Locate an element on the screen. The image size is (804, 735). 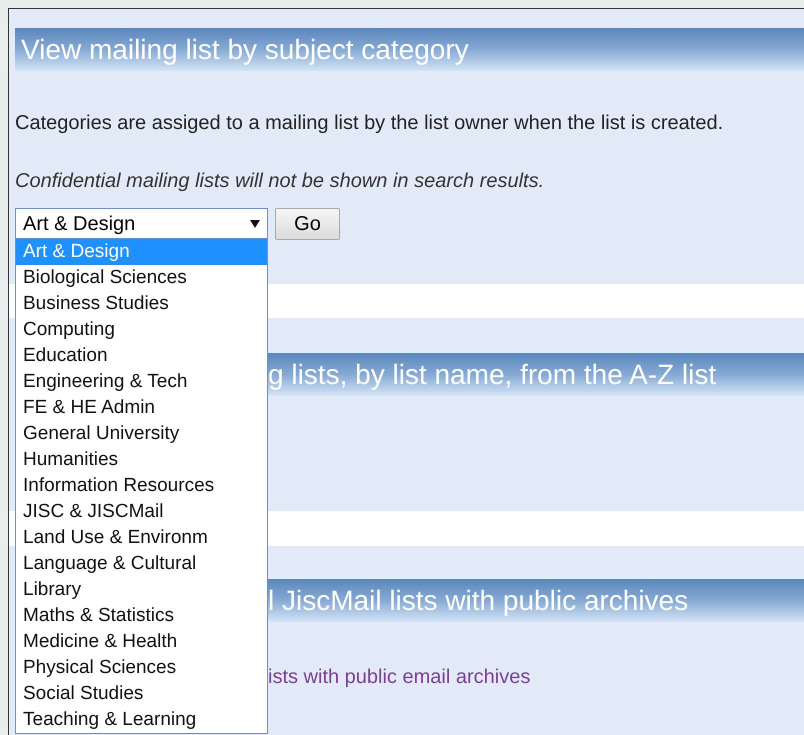
section-heading: View mailing list by subject category is located at coordinates (409, 49).